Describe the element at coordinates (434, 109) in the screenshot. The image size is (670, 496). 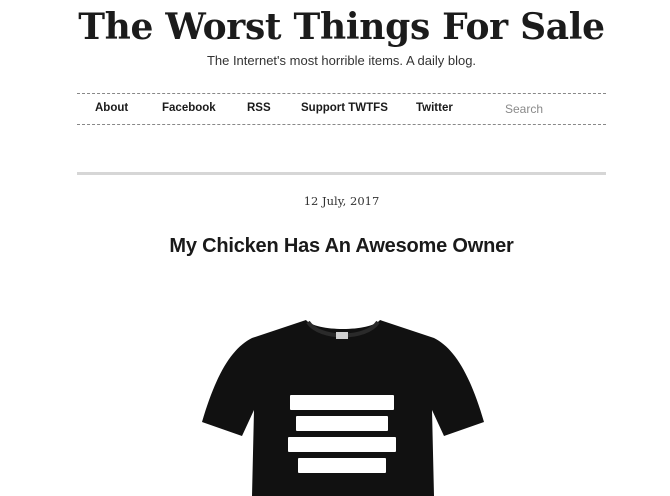
I see `nav-item-twitter: Twitter` at that location.